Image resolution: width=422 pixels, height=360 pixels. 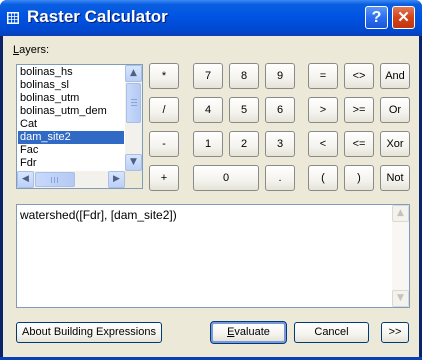 I want to click on layer-item-dam-site2: dam_site2, so click(x=71, y=137).